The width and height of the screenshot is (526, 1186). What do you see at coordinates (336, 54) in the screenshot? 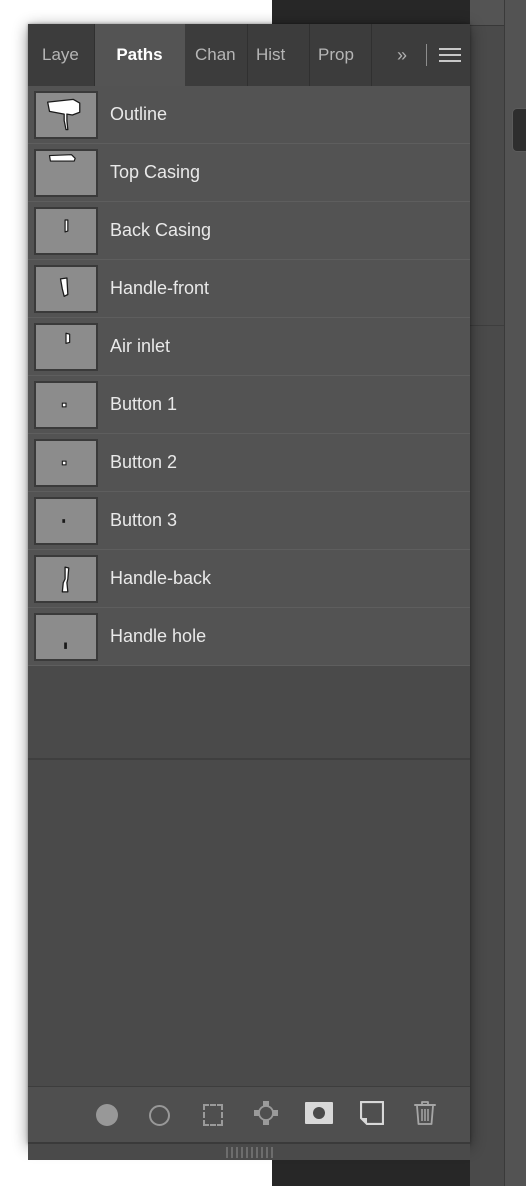
I see `tab-properties-label: Prop` at bounding box center [336, 54].